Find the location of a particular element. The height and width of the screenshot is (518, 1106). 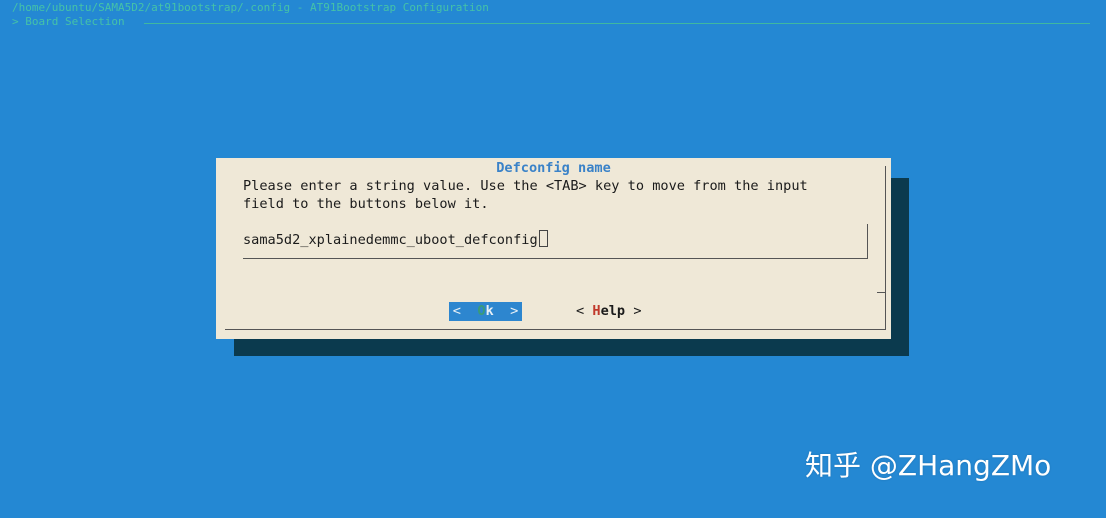

ok-left-bracket: < is located at coordinates (456, 311).